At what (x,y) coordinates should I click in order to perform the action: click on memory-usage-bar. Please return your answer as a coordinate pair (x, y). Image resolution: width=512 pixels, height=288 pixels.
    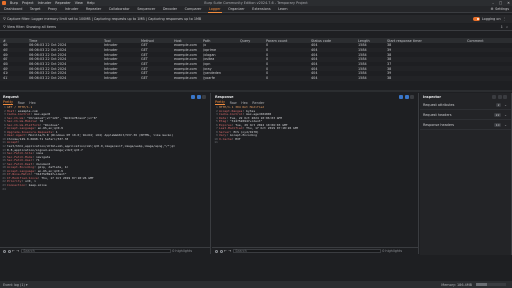
    Looking at the image, I should click on (491, 284).